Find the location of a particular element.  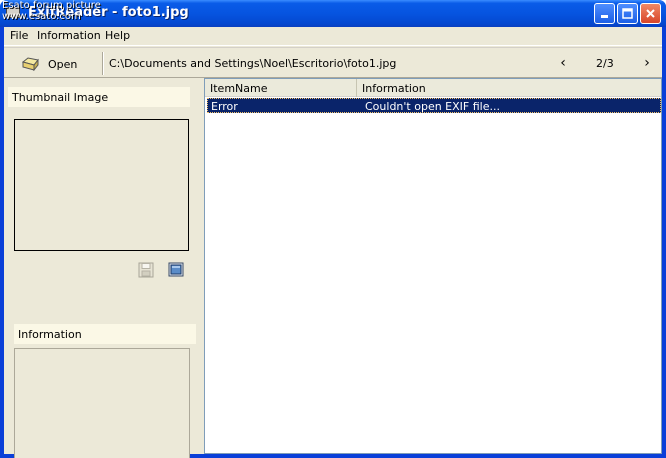

previous-button: ‹ is located at coordinates (563, 63).